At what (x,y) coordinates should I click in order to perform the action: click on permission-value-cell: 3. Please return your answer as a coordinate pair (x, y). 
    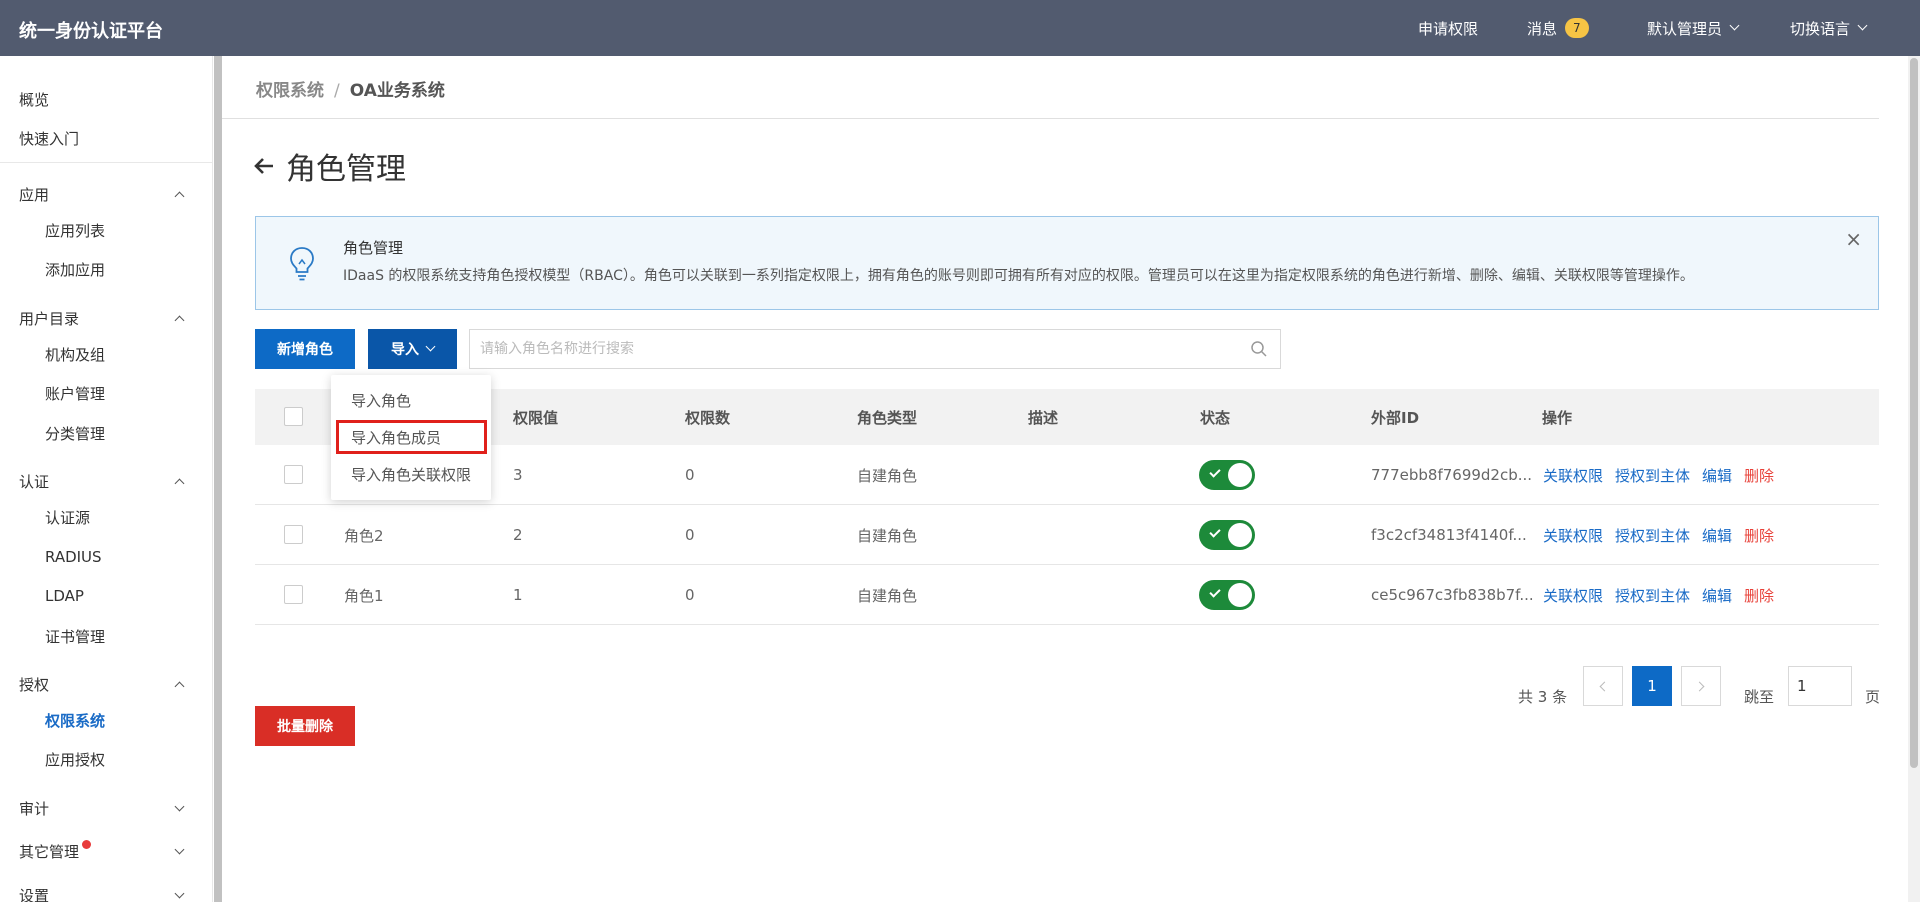
    Looking at the image, I should click on (518, 475).